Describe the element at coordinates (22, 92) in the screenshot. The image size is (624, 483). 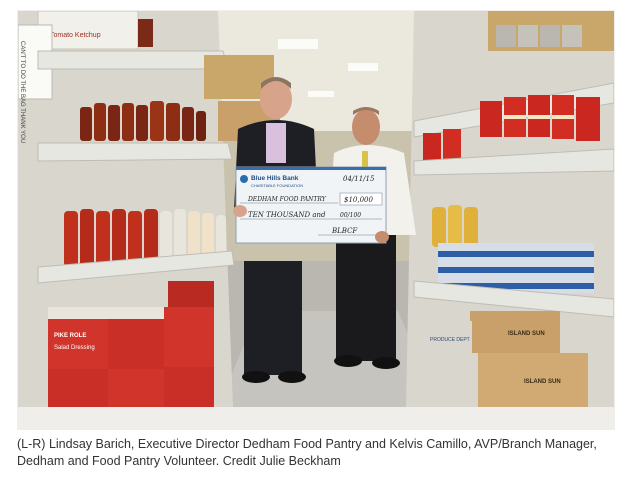
I see `sign-text: CAN'T TO DO THE BAG THANK YOU` at that location.